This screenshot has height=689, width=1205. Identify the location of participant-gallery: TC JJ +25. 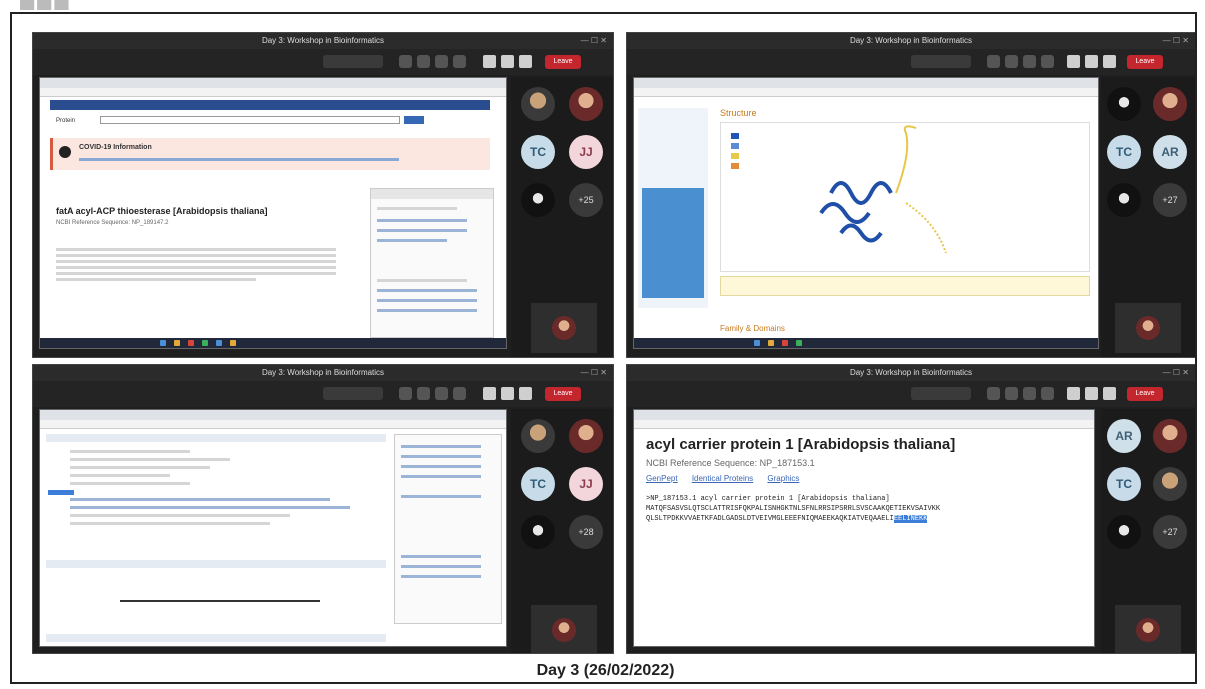
(562, 217).